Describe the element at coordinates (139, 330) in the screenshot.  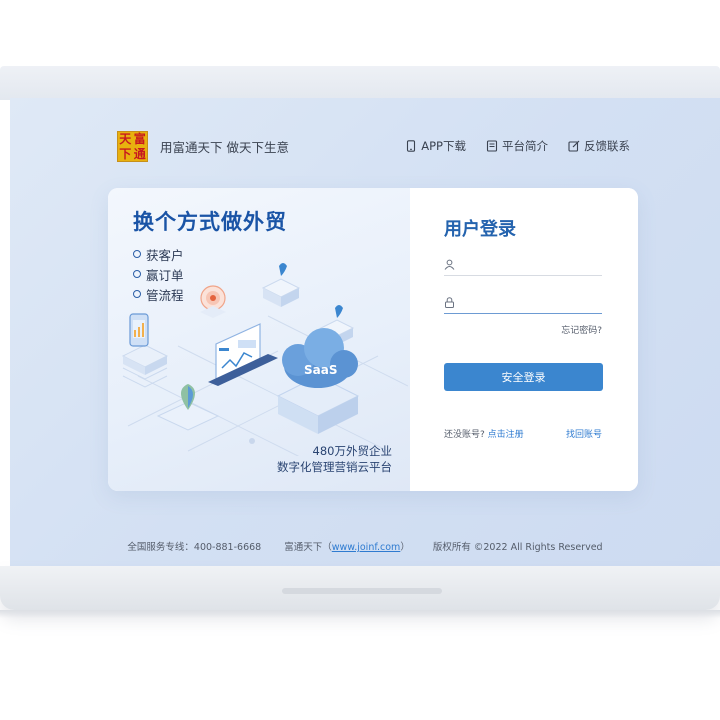
I see `phone-illustration` at that location.